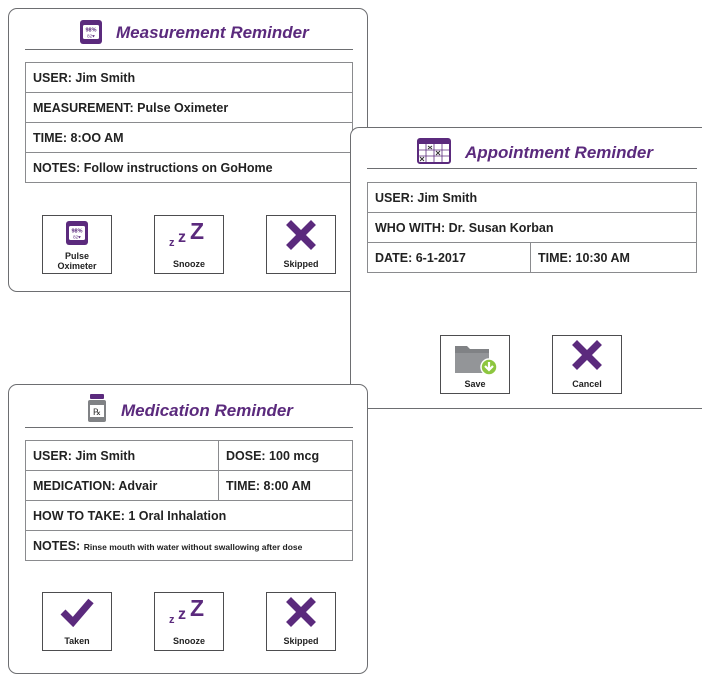 This screenshot has height=674, width=702. Describe the element at coordinates (122, 485) in the screenshot. I see `medication-name: MEDICATION: Advair` at that location.